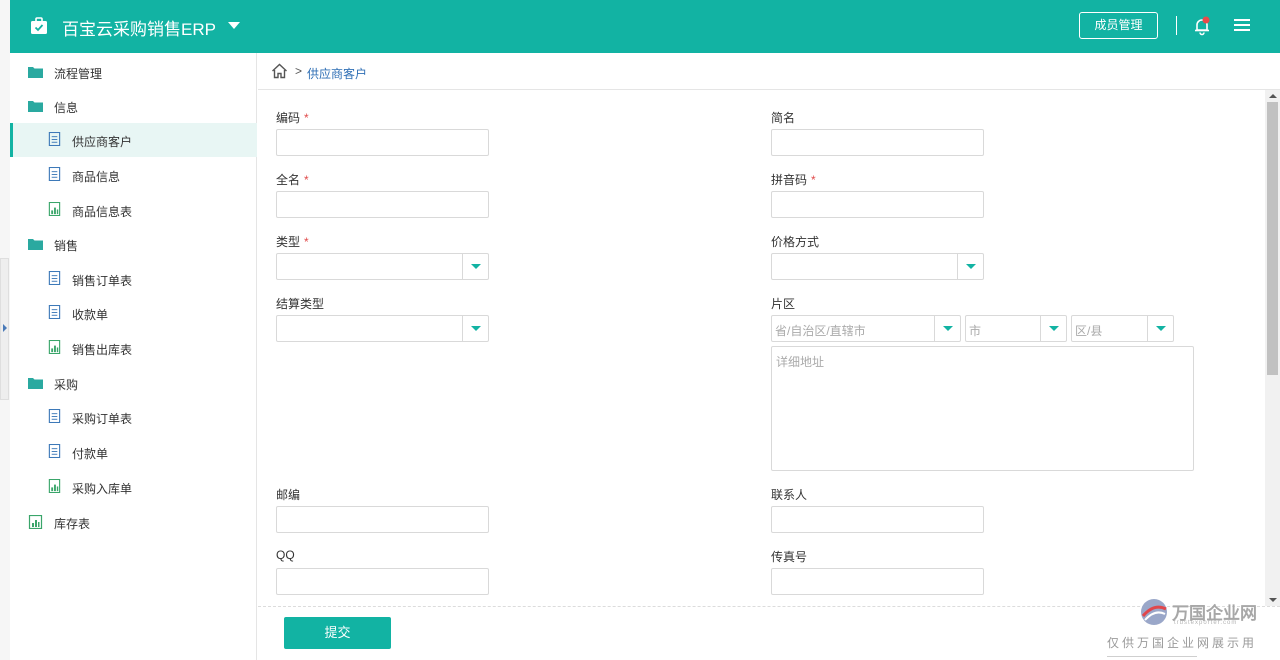 The width and height of the screenshot is (1280, 660). Describe the element at coordinates (337, 633) in the screenshot. I see `submit-button: 提交` at that location.